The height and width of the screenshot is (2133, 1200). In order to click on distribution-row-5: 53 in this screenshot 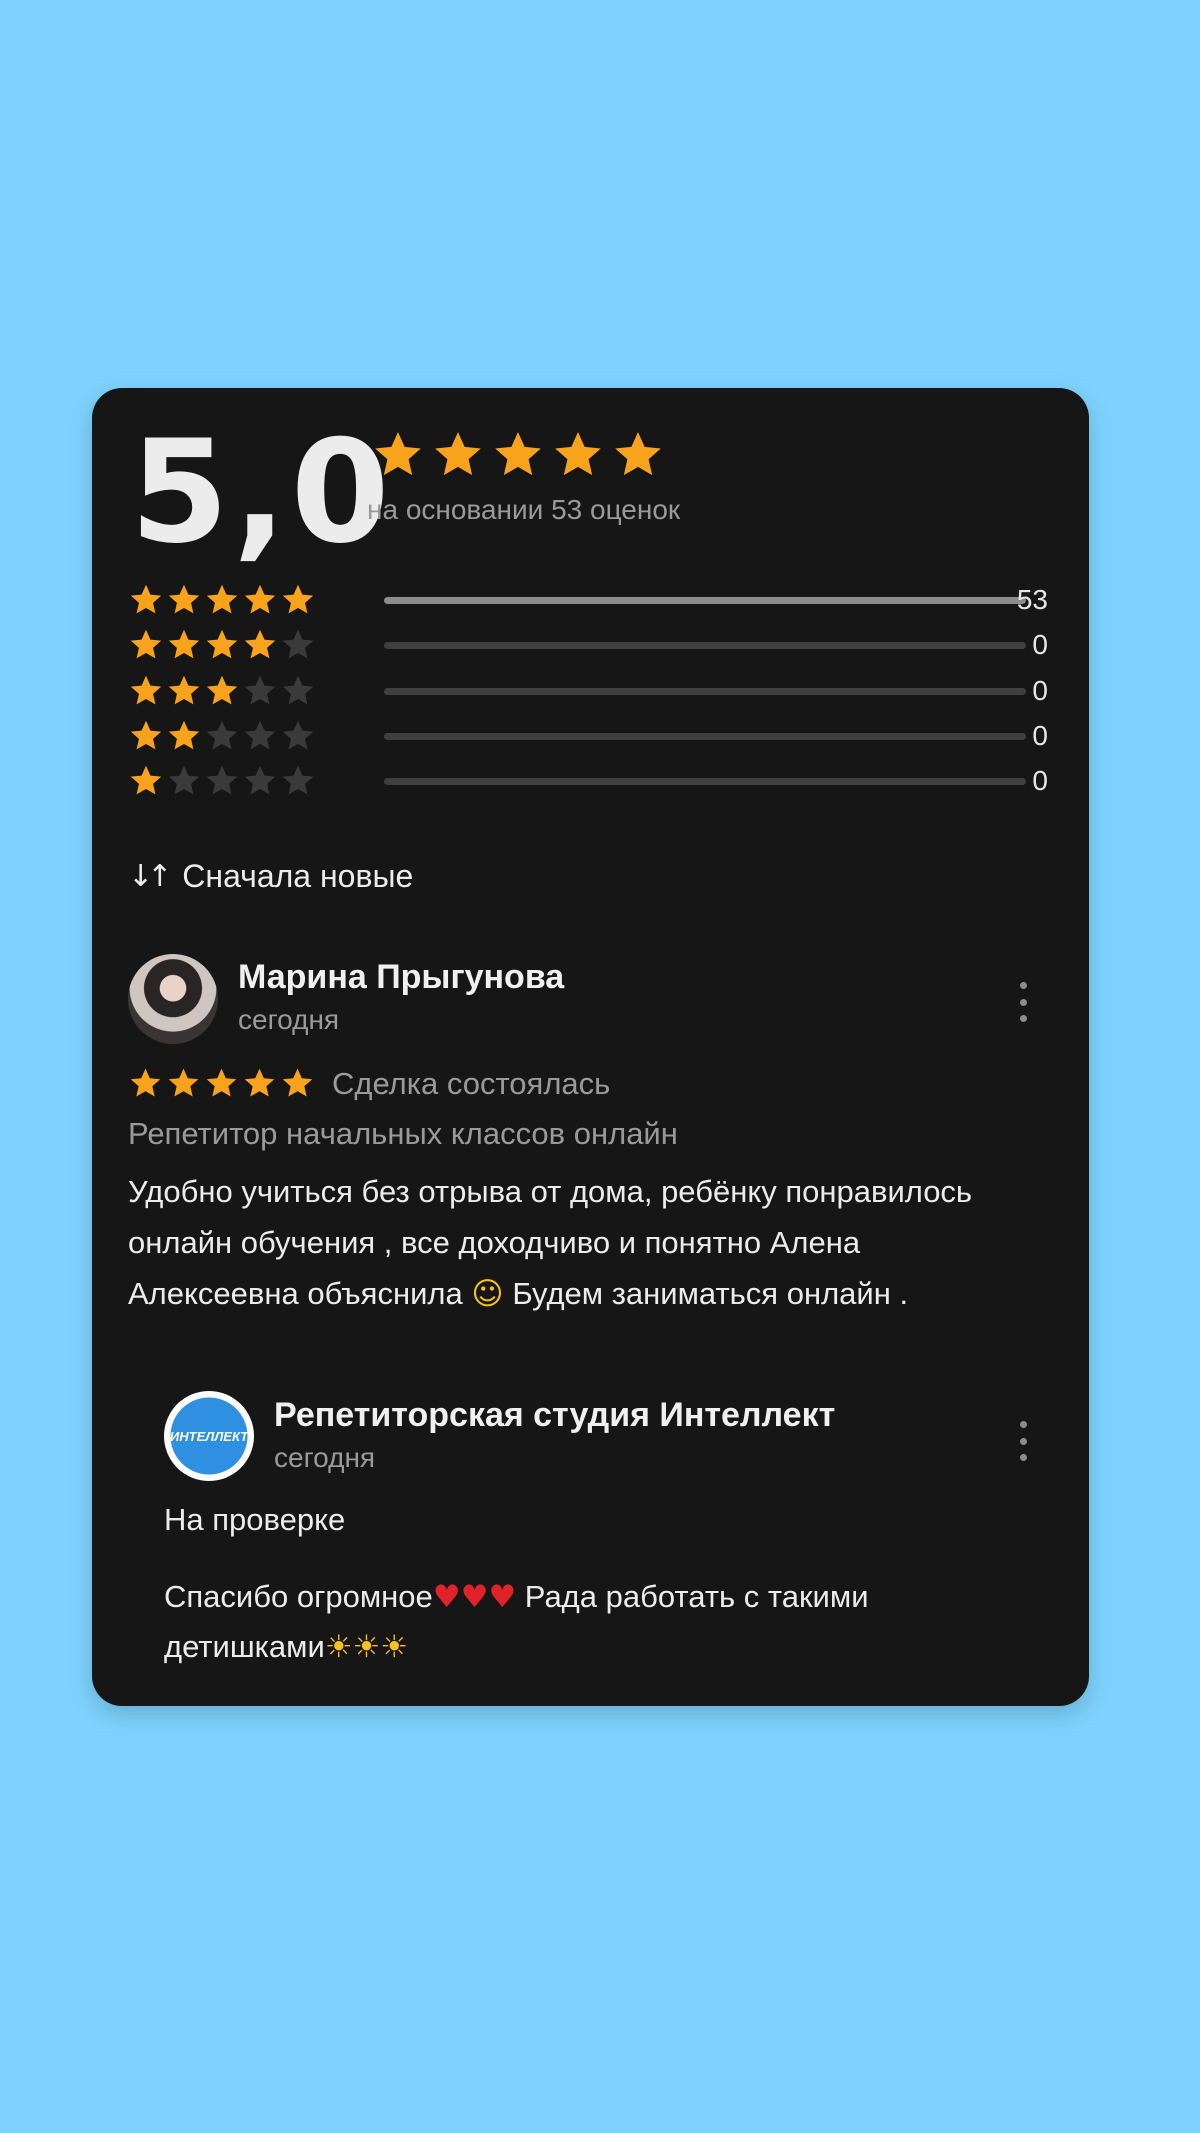, I will do `click(588, 600)`.